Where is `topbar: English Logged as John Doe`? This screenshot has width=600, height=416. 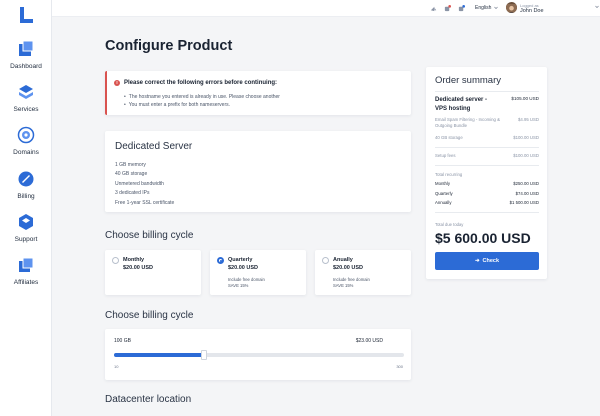
topbar: English Logged as John Doe is located at coordinates (326, 8).